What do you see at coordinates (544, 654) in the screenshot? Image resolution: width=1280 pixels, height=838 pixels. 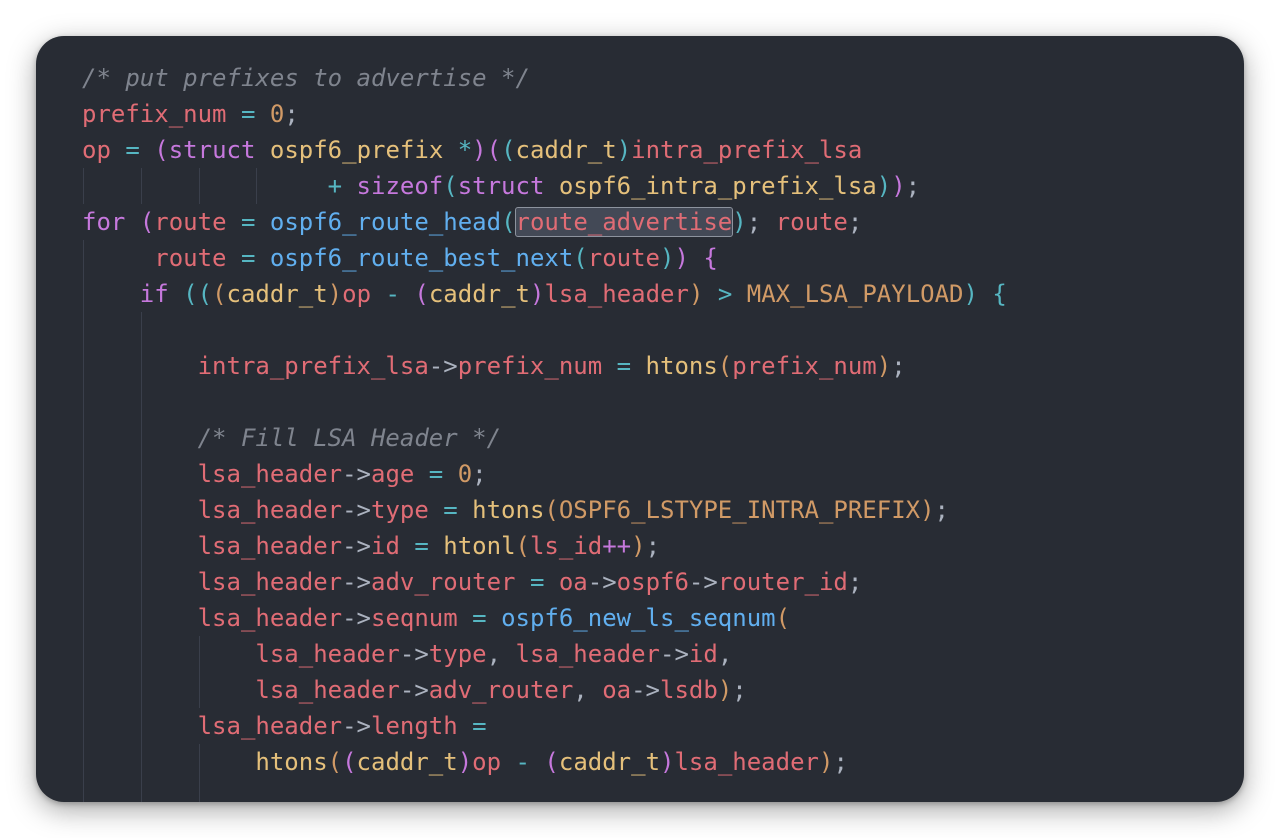 I see `code-line: lsa_header->type, lsa_header->id,` at bounding box center [544, 654].